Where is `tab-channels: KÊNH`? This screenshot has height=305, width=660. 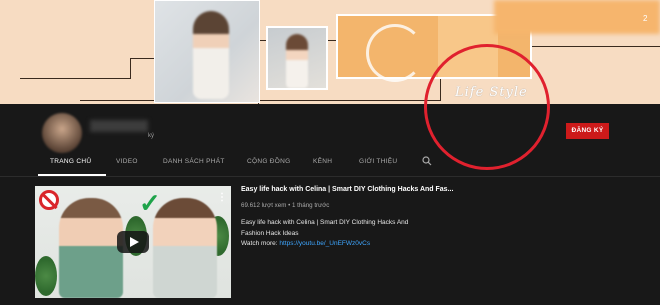 tab-channels: KÊNH is located at coordinates (322, 161).